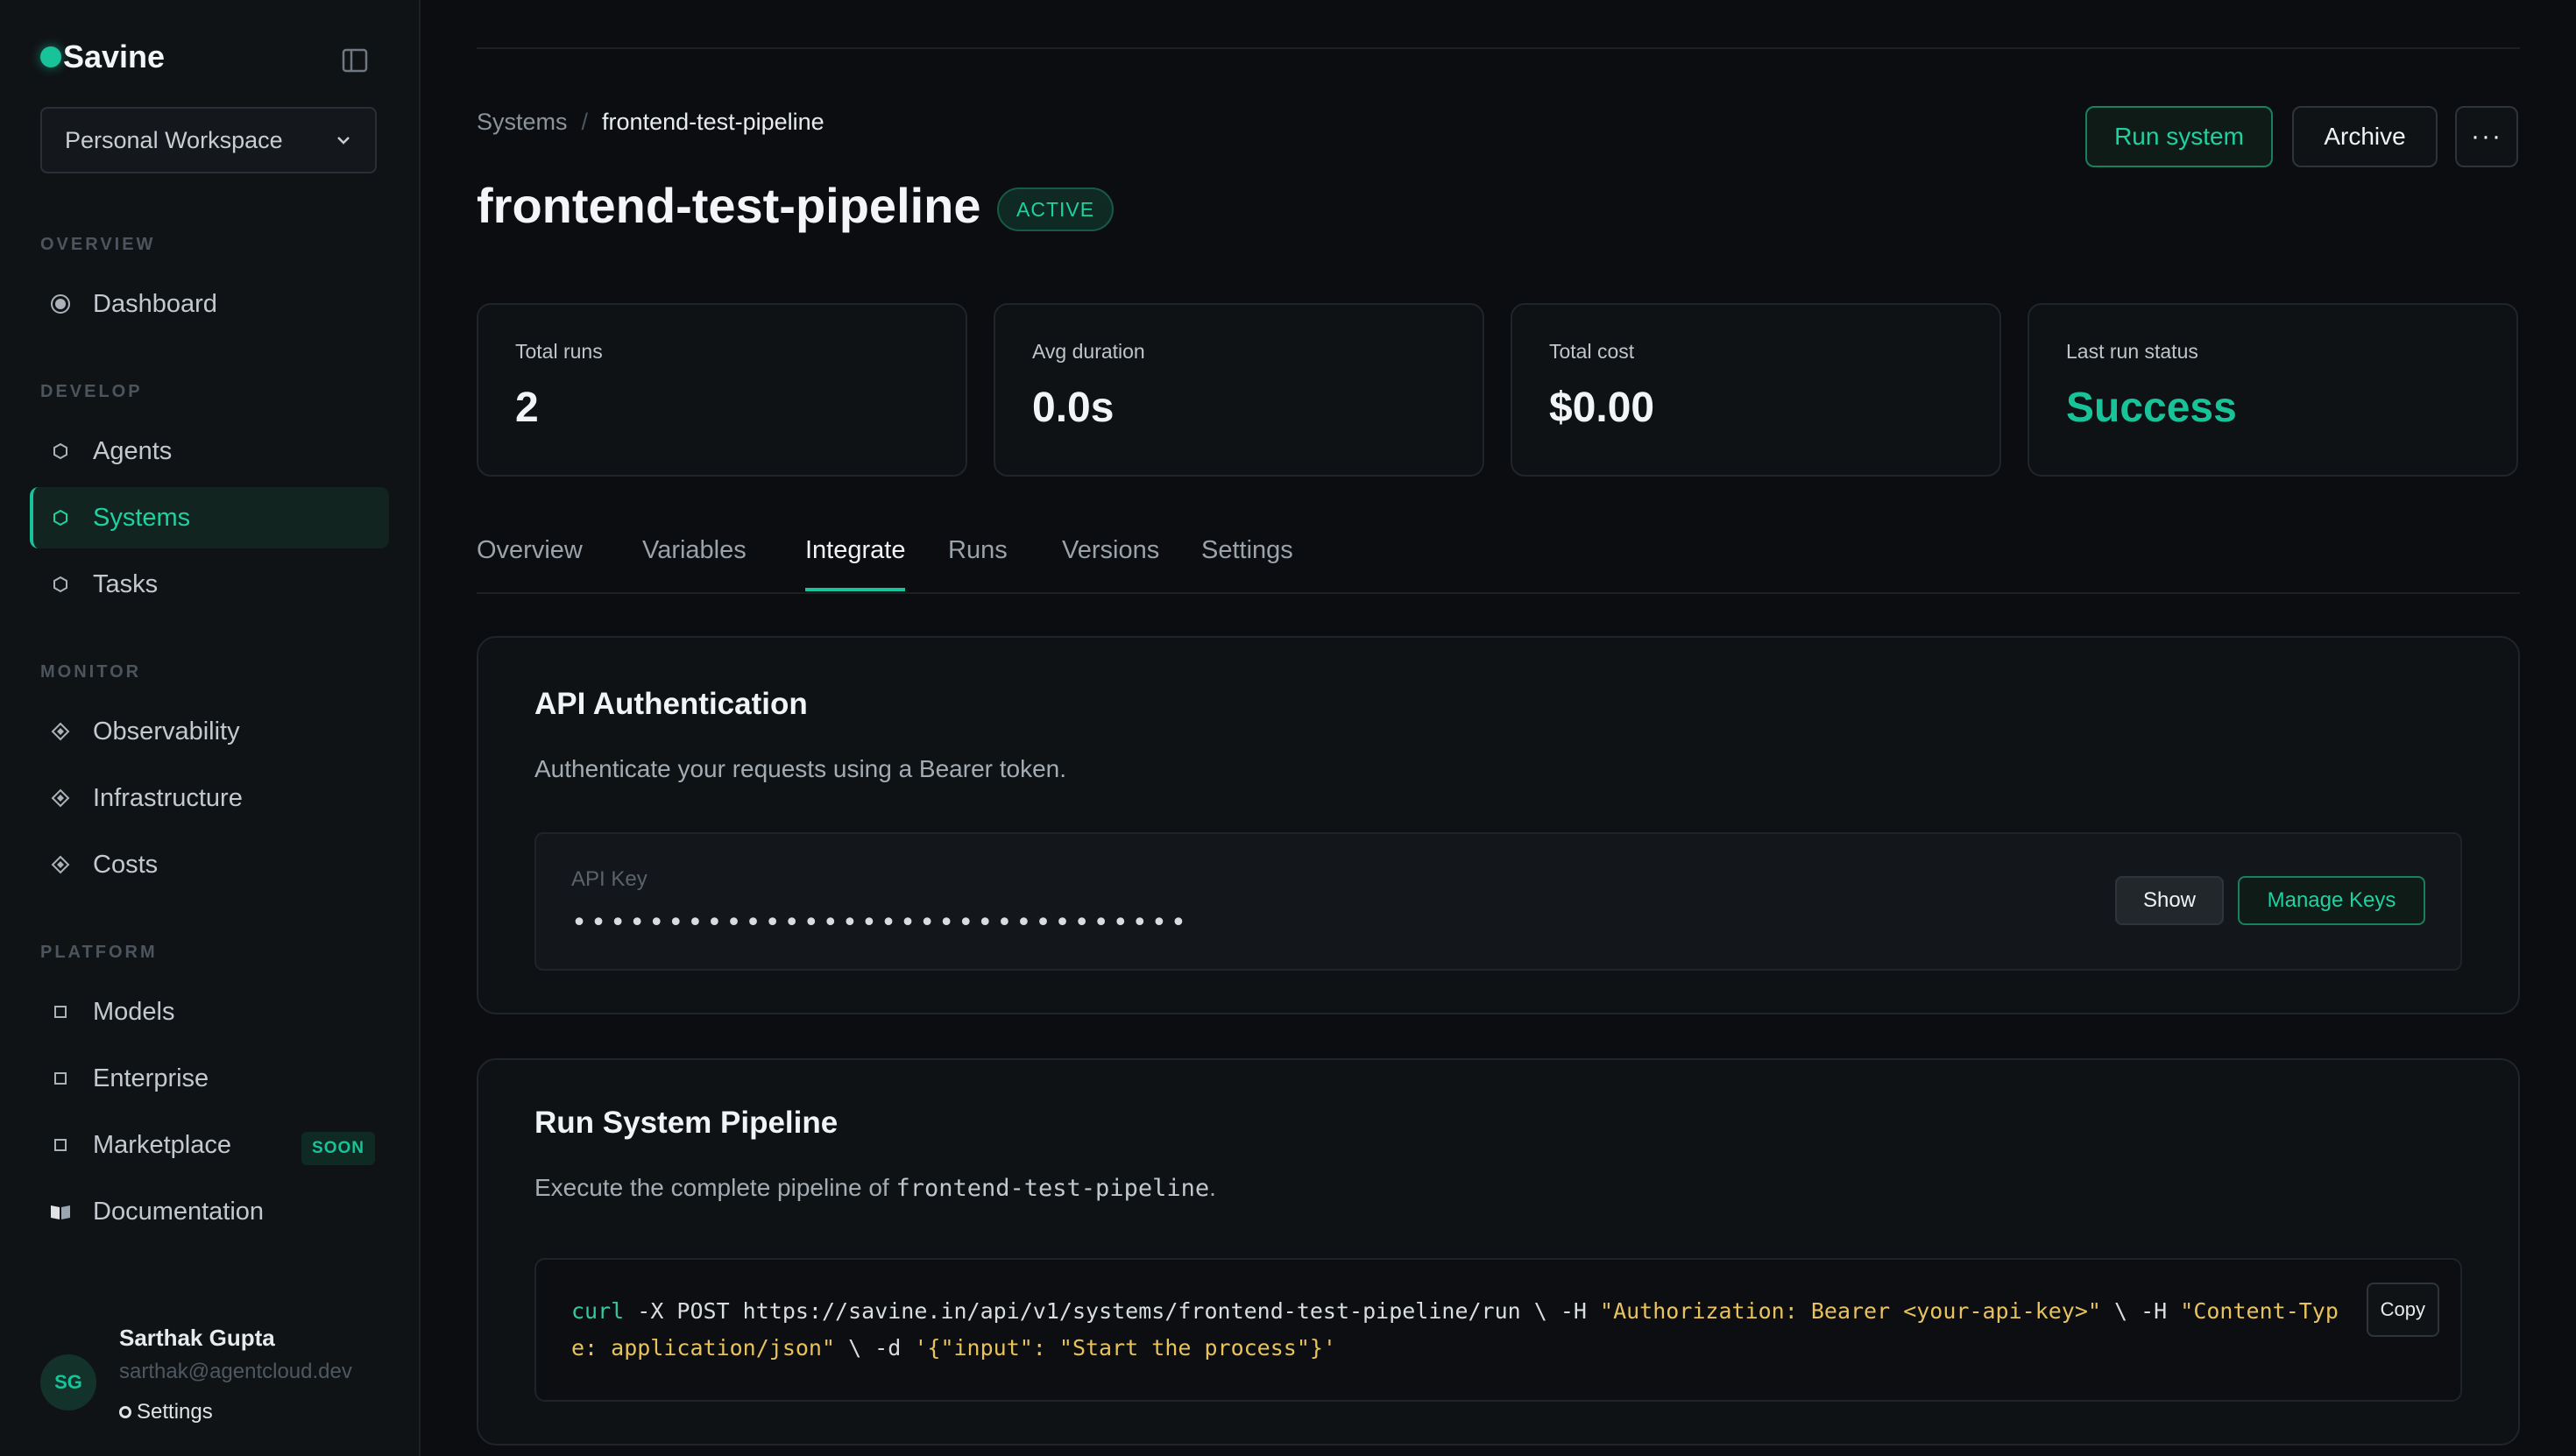 The width and height of the screenshot is (2576, 1456). What do you see at coordinates (686, 1123) in the screenshot?
I see `card-title: Run System Pipeline` at bounding box center [686, 1123].